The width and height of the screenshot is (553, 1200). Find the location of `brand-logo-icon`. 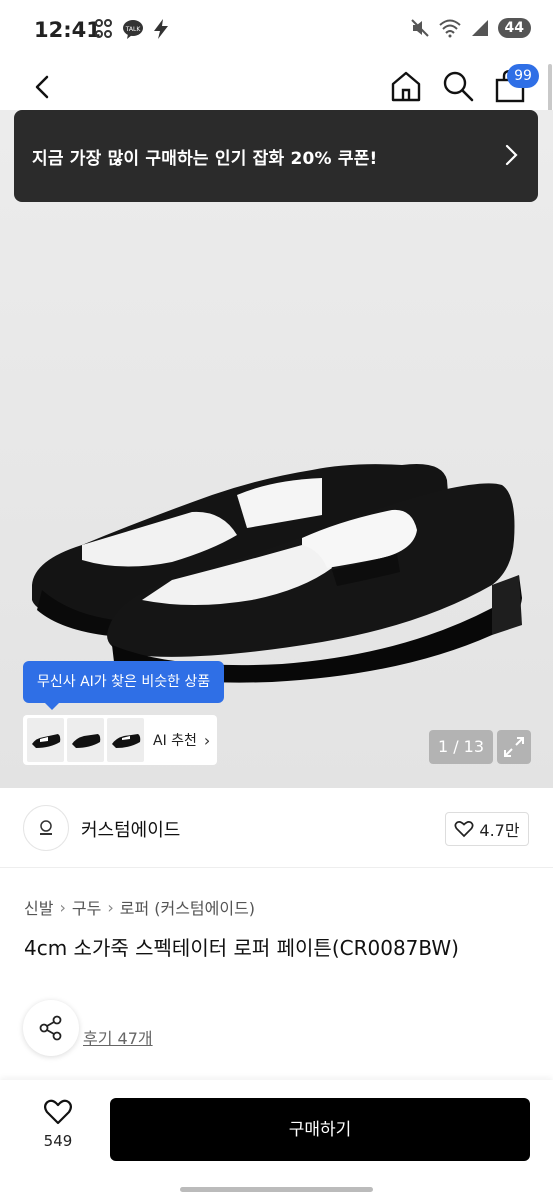

brand-logo-icon is located at coordinates (46, 827).